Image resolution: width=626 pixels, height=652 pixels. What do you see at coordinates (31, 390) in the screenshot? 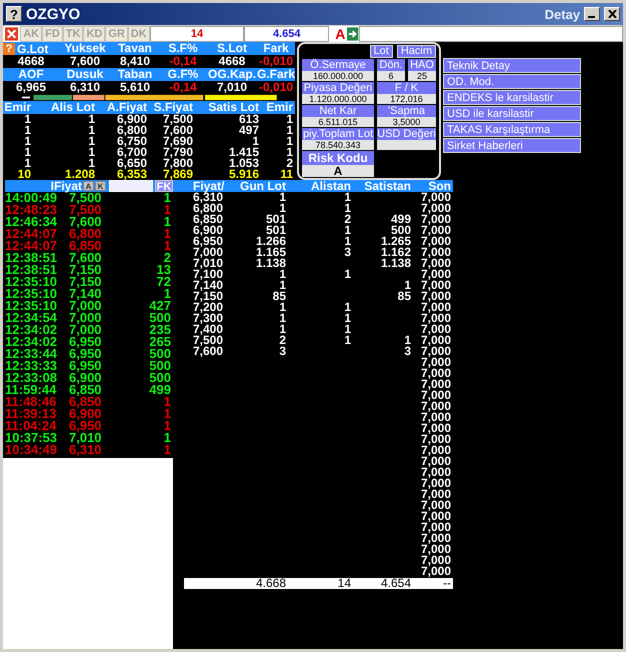
I see `trade-time: 11:59:44` at bounding box center [31, 390].